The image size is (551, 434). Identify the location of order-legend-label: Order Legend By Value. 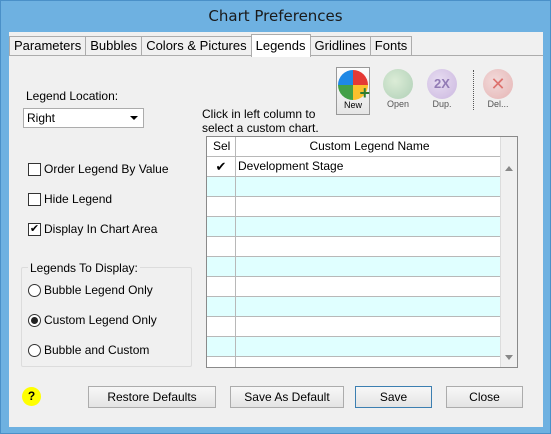
(106, 169).